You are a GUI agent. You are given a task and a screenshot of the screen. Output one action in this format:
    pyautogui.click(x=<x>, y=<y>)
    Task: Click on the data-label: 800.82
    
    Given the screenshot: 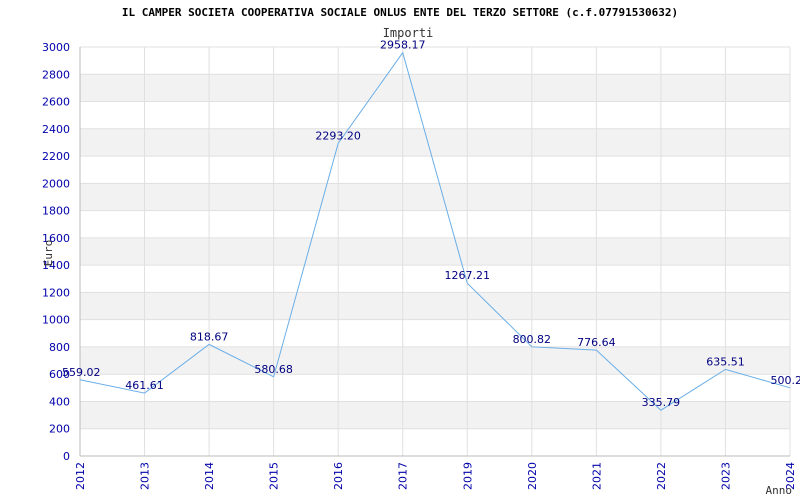 What is the action you would take?
    pyautogui.click(x=532, y=339)
    